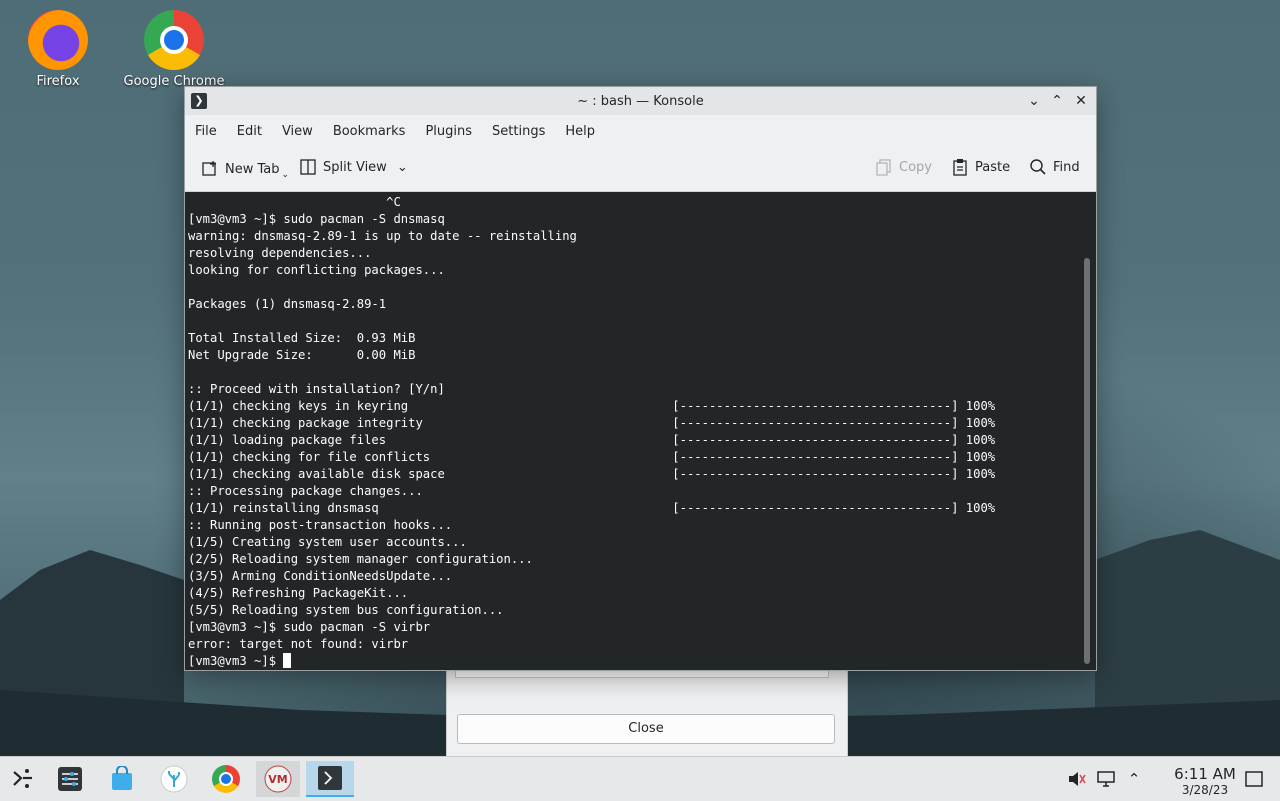 The image size is (1280, 801). I want to click on menu-settings: Settings, so click(518, 131).